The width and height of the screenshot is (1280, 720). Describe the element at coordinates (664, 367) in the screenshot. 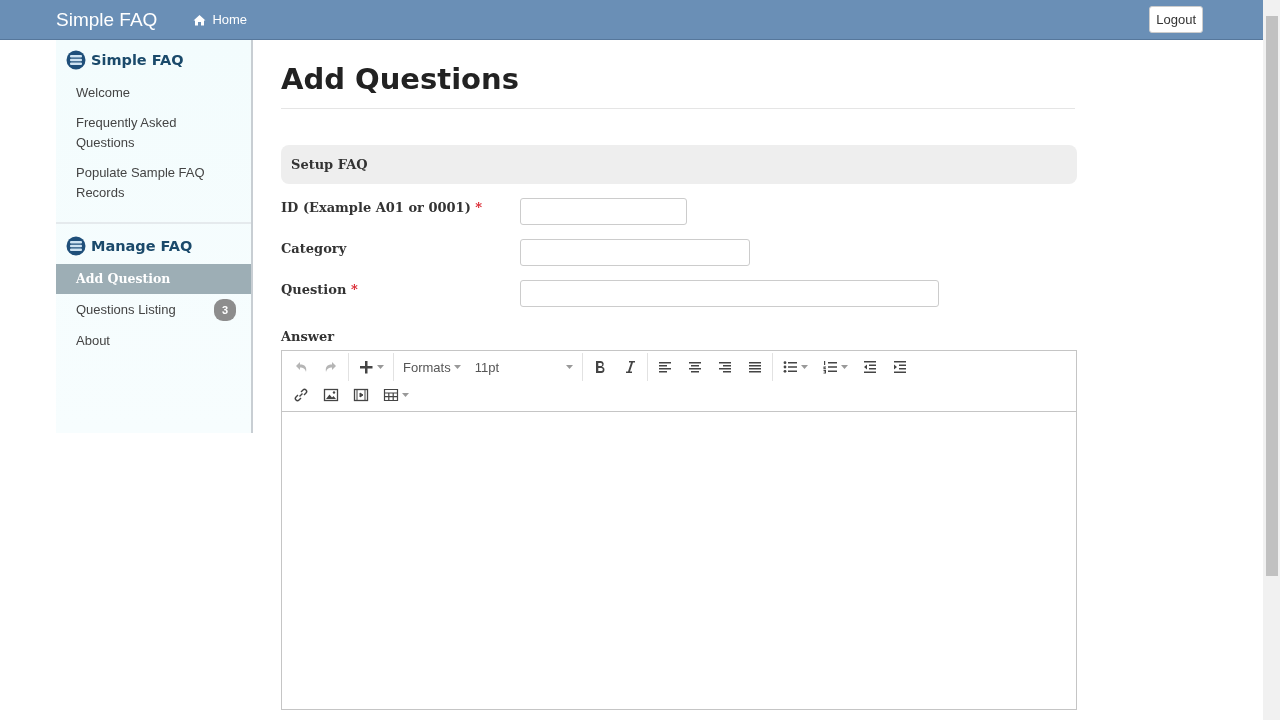

I see `align-left-icon` at that location.